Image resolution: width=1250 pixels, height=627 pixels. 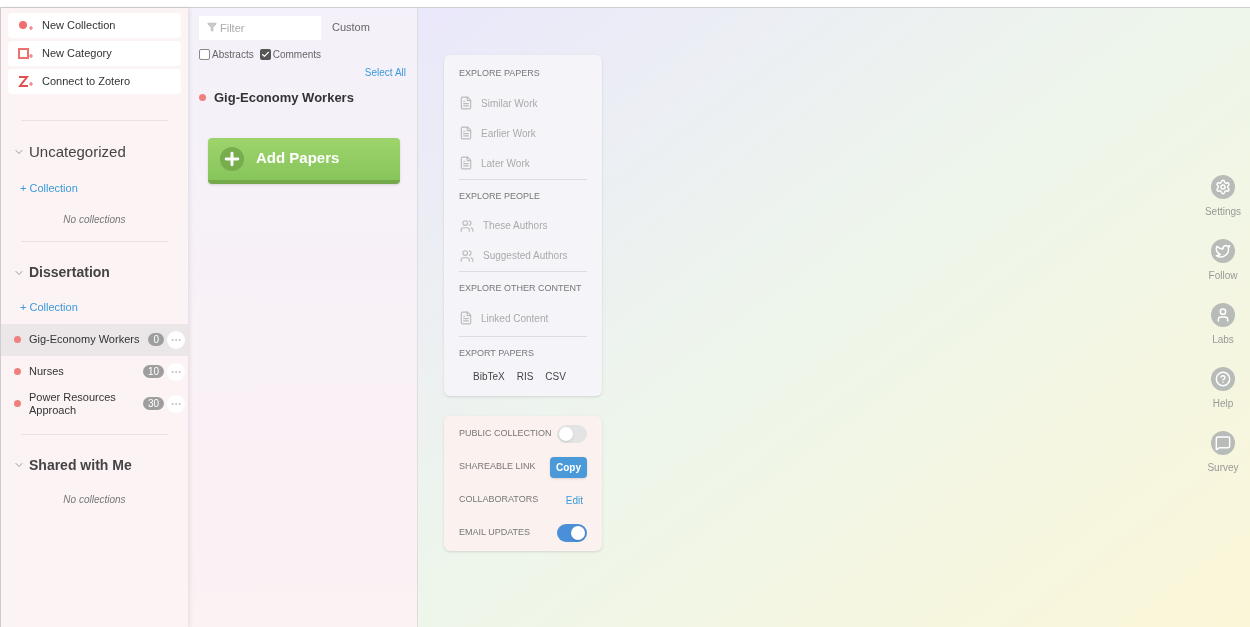 I want to click on collection-item: Power Resources Approach 30, so click(x=94, y=403).